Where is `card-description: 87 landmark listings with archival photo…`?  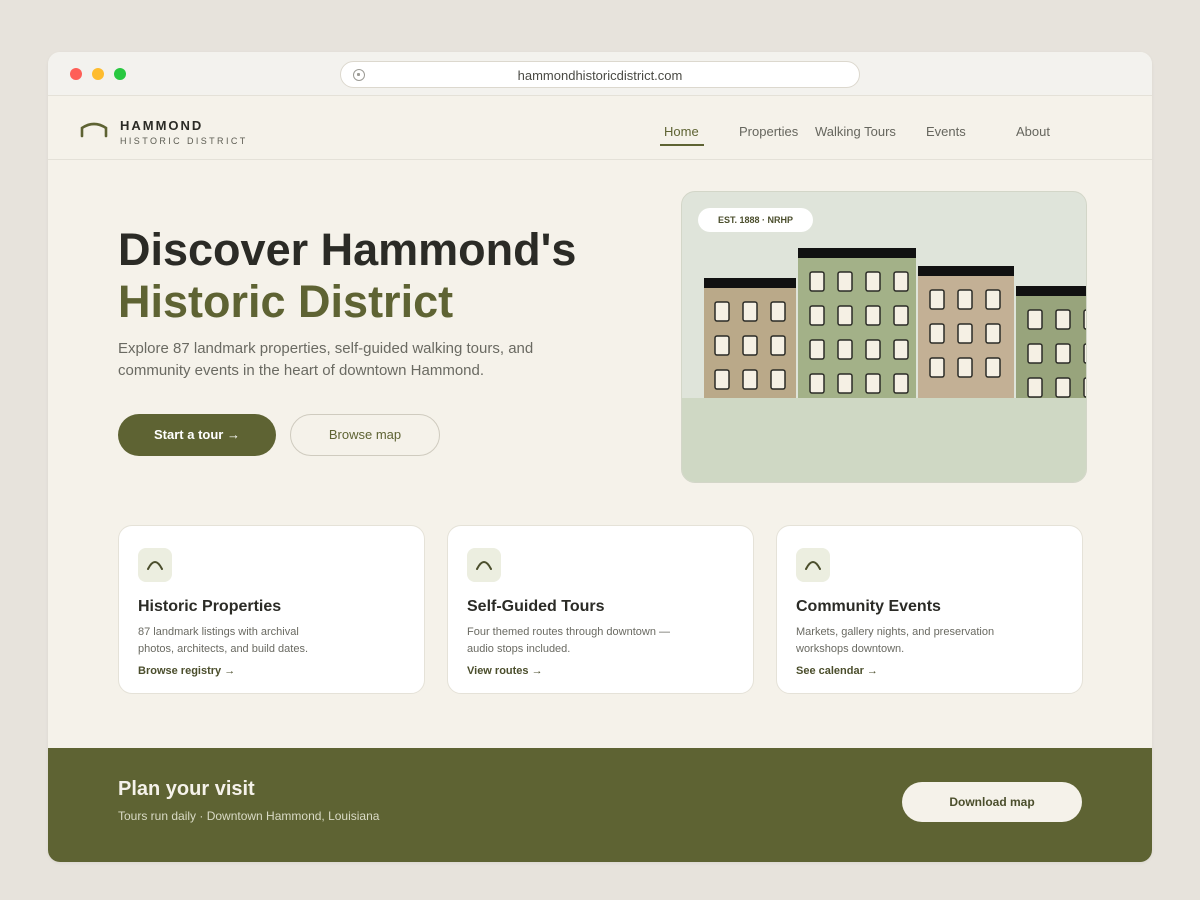
card-description: 87 landmark listings with archival photo… is located at coordinates (223, 640).